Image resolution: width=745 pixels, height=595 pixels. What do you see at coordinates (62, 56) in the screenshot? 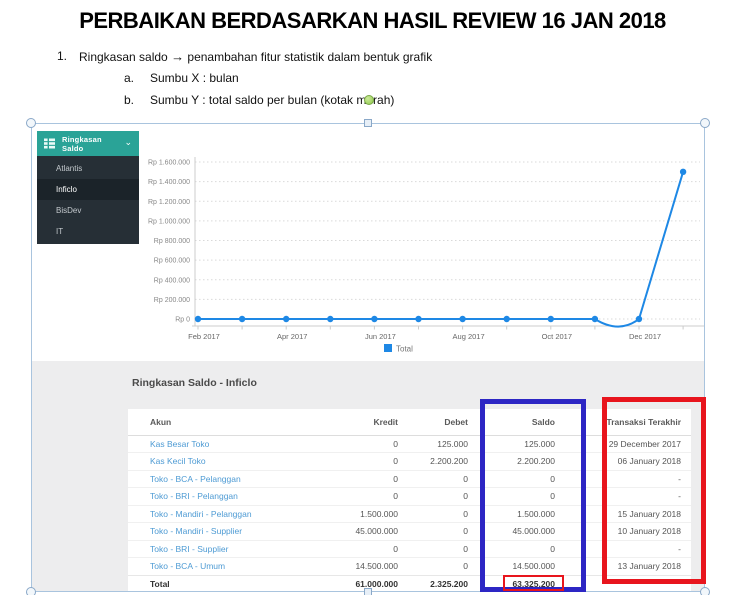
I see `list-number: 1.` at bounding box center [62, 56].